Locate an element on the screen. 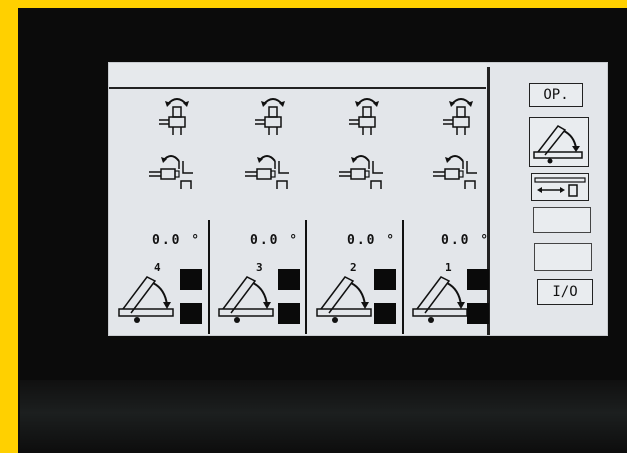 Image resolution: width=627 pixels, height=453 pixels. slide-position-button is located at coordinates (560, 187).